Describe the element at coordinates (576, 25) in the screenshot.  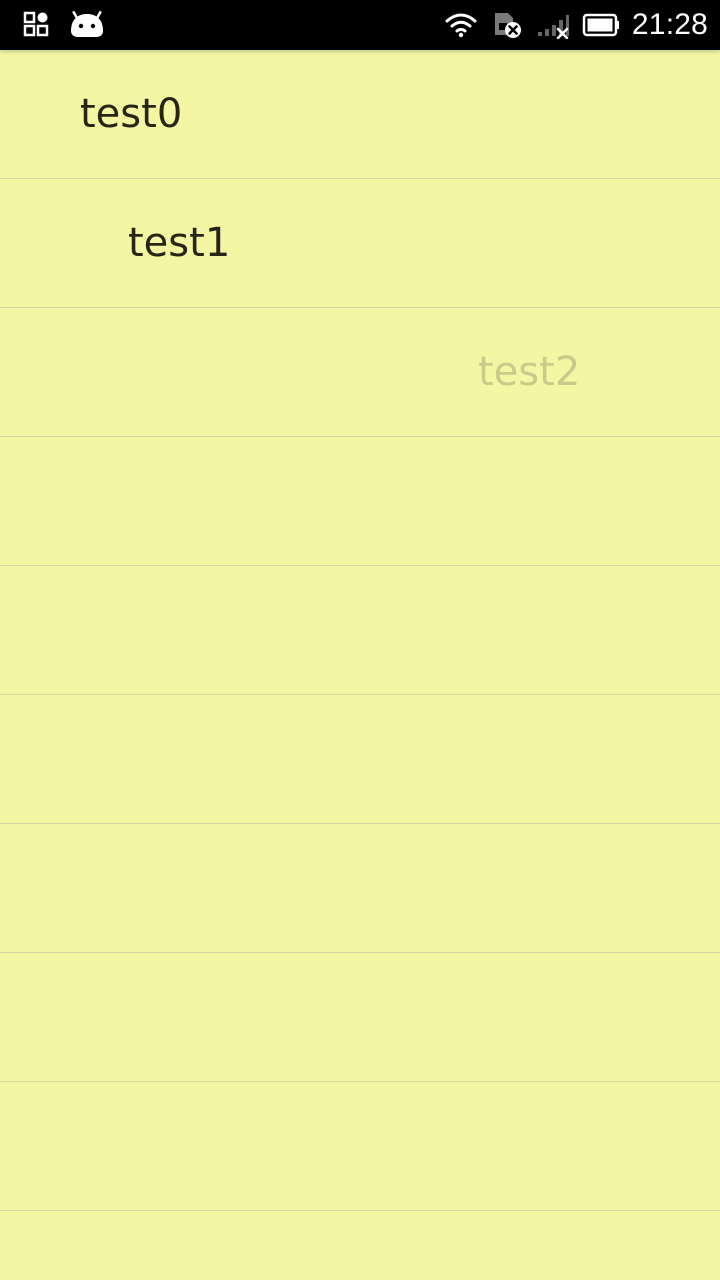
I see `status-right-icons: 21:28` at that location.